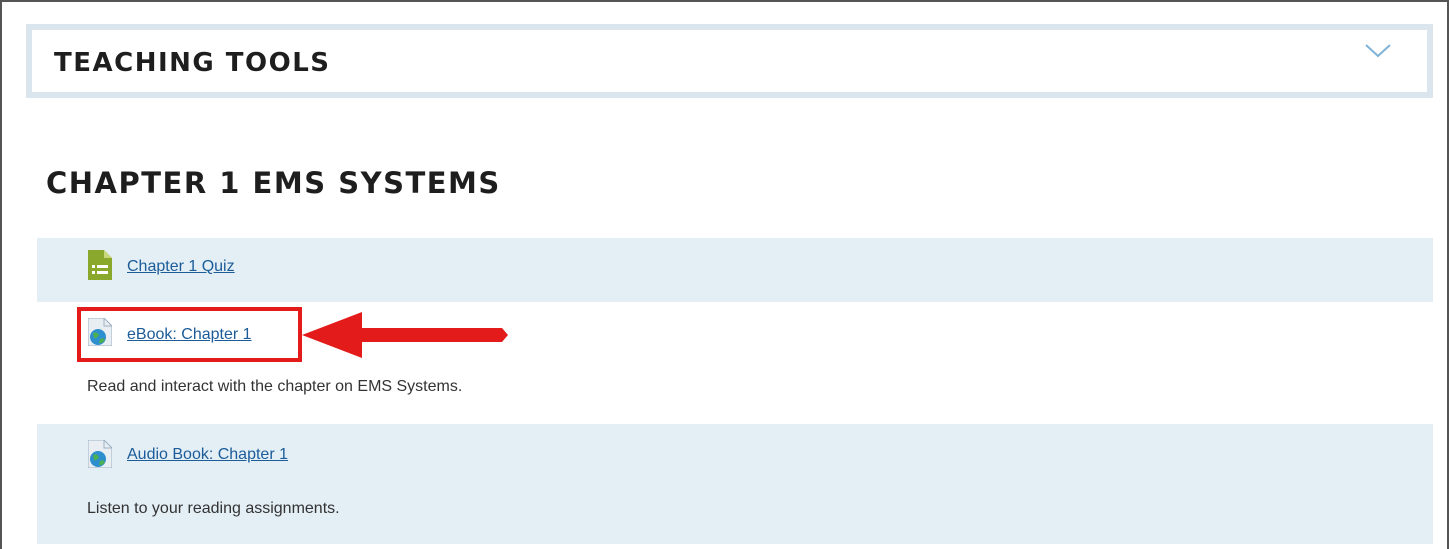  I want to click on red-arrow-annotation, so click(405, 335).